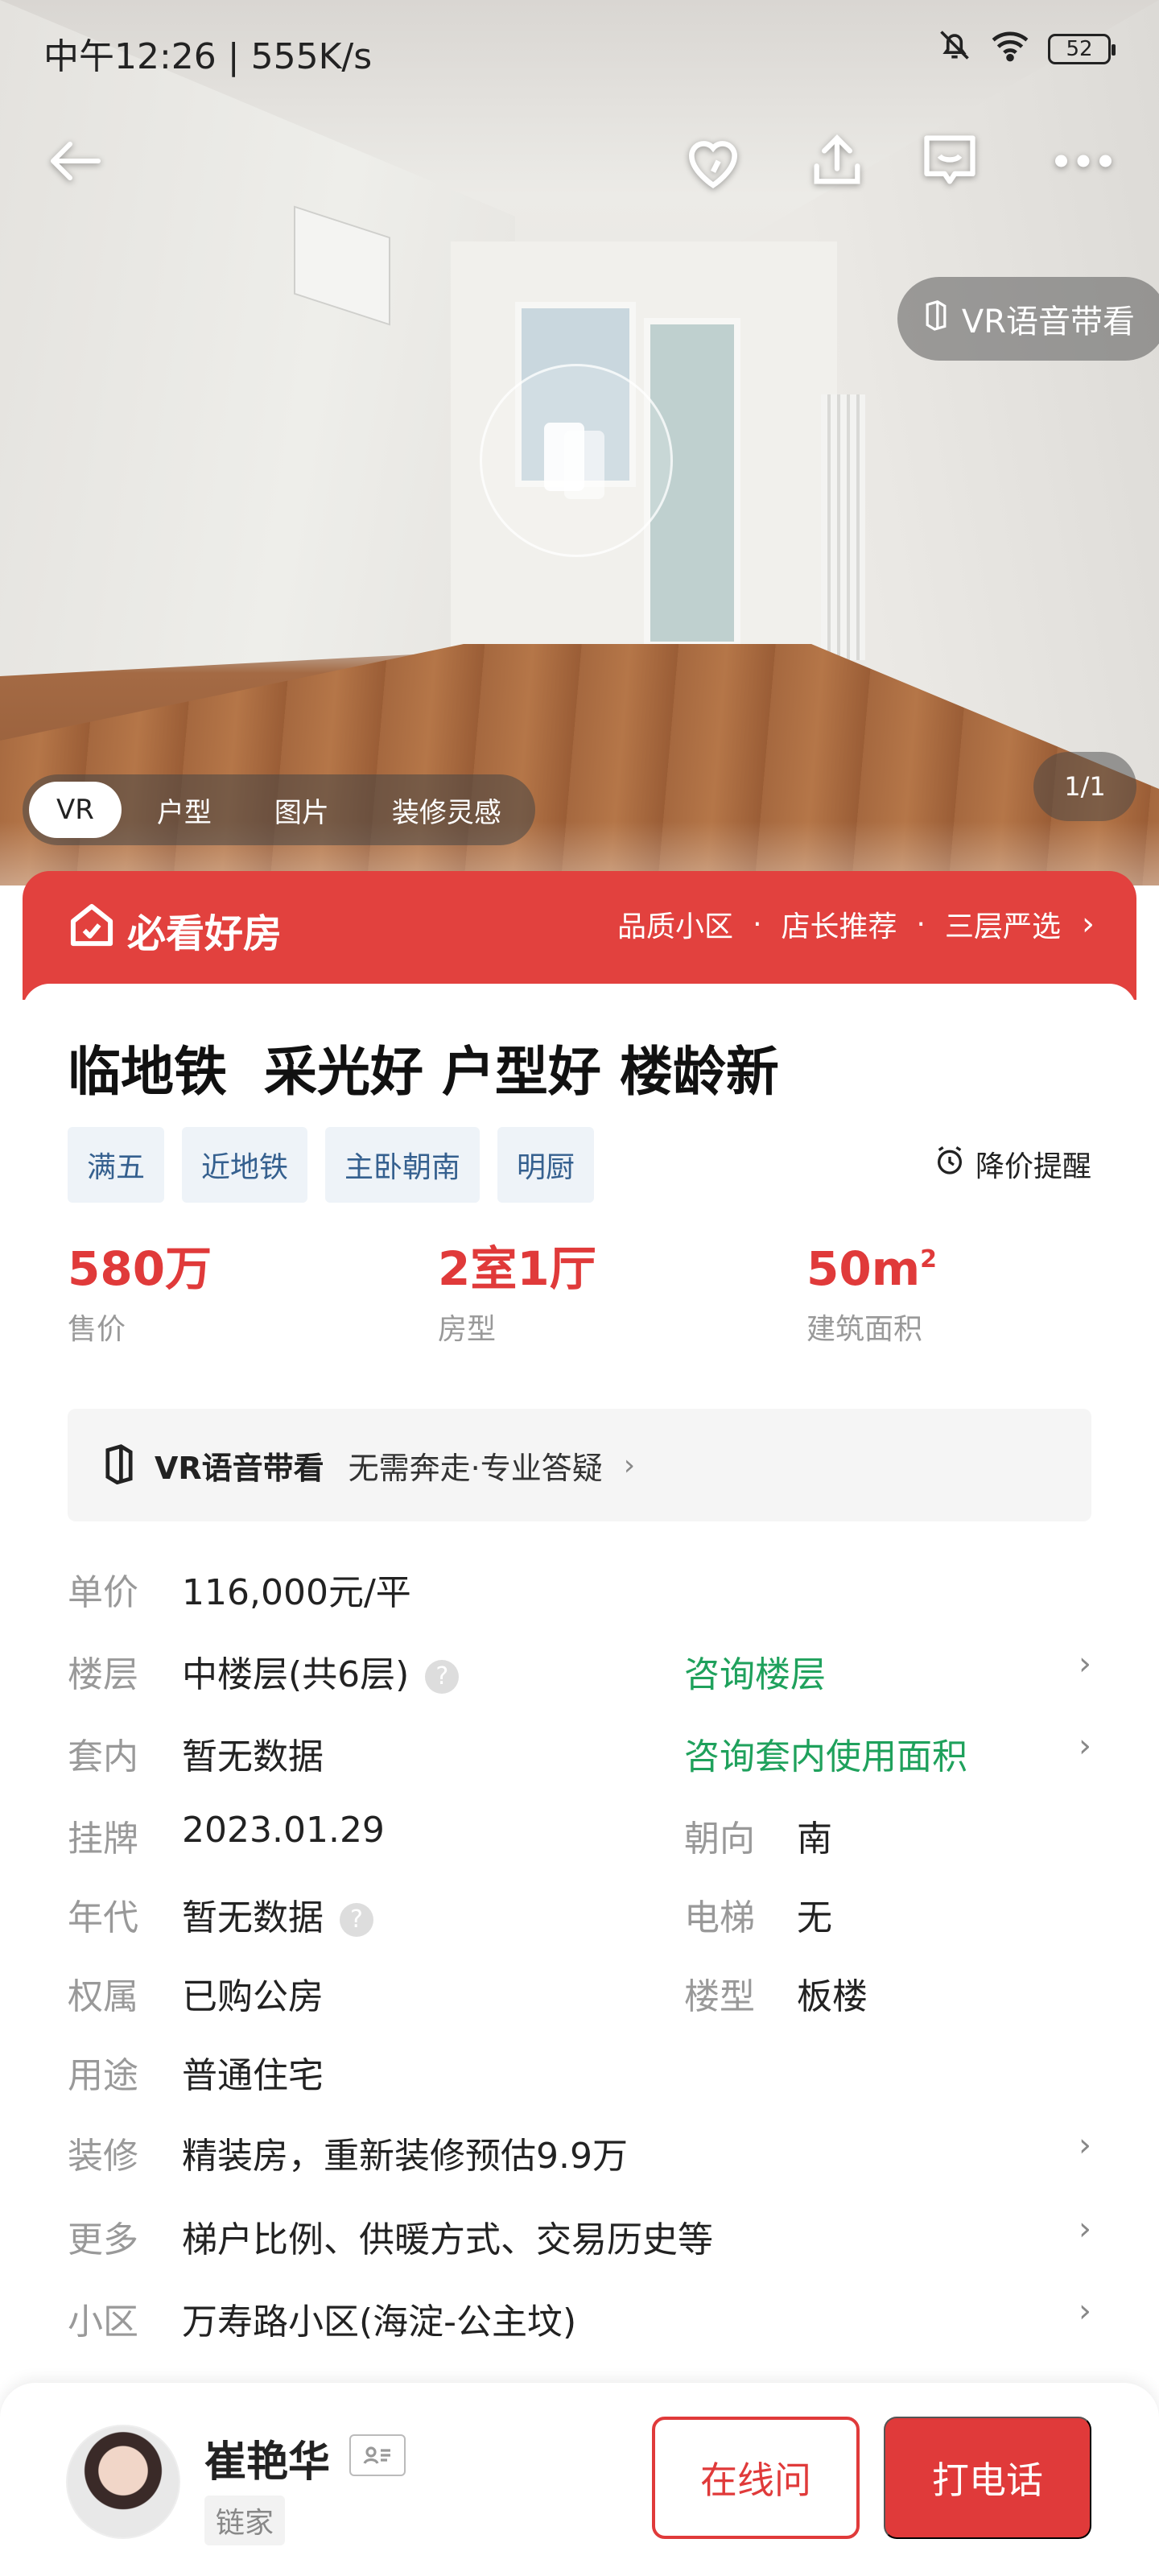  Describe the element at coordinates (872, 1293) in the screenshot. I see `kpi-area: 50m2 建筑面积` at that location.